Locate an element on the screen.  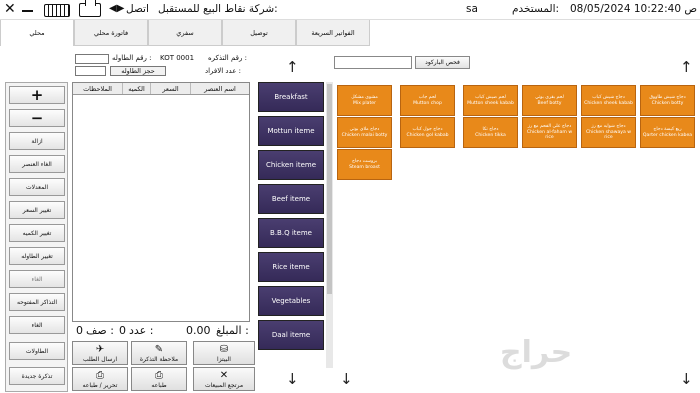
persons-field is located at coordinates (90, 71).